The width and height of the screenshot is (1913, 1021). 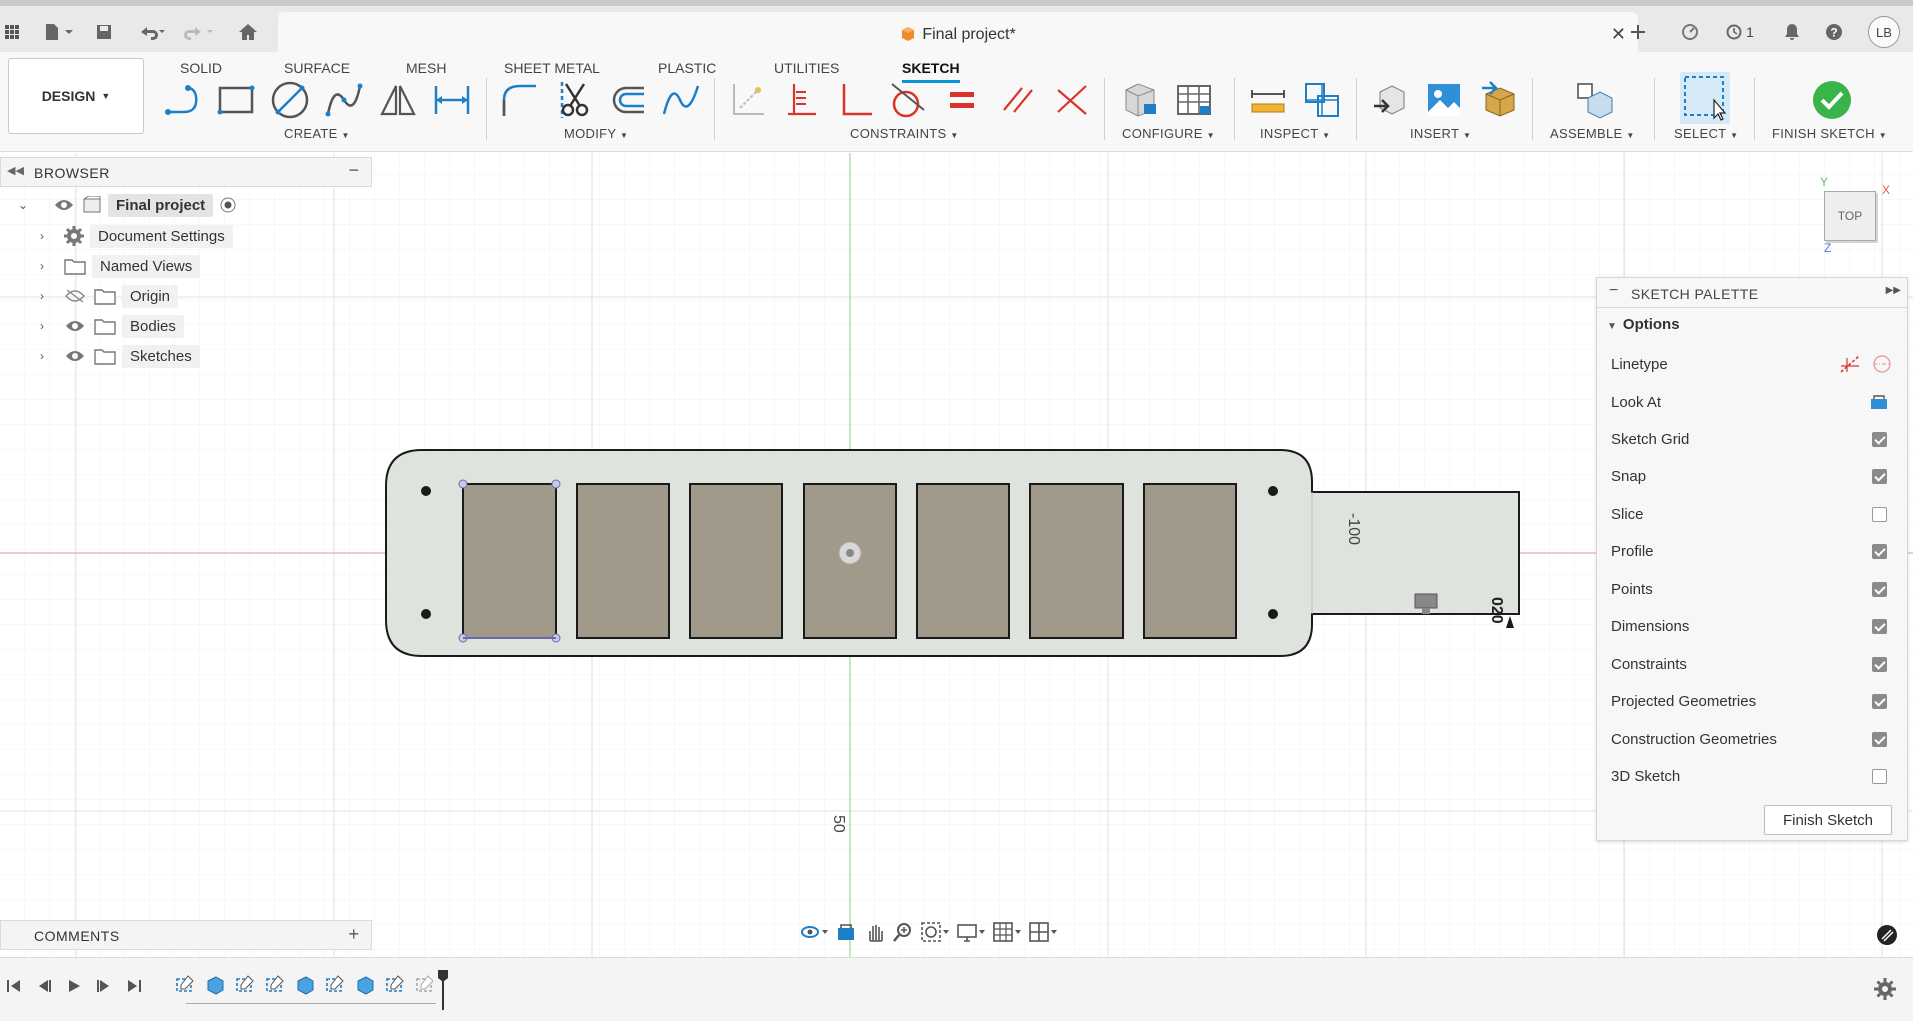 What do you see at coordinates (452, 100) in the screenshot?
I see `dimension-tool-icon` at bounding box center [452, 100].